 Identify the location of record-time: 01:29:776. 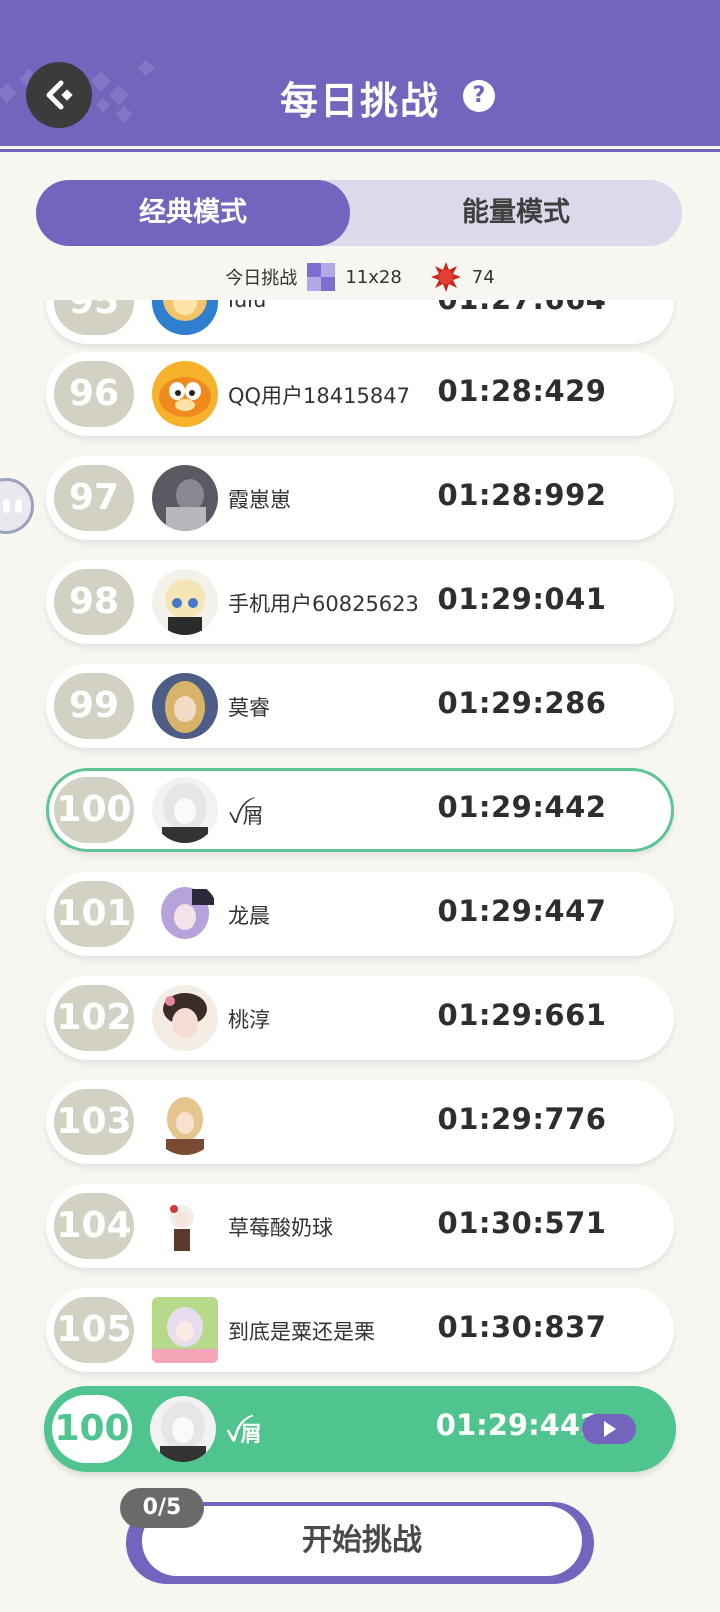
(522, 1119).